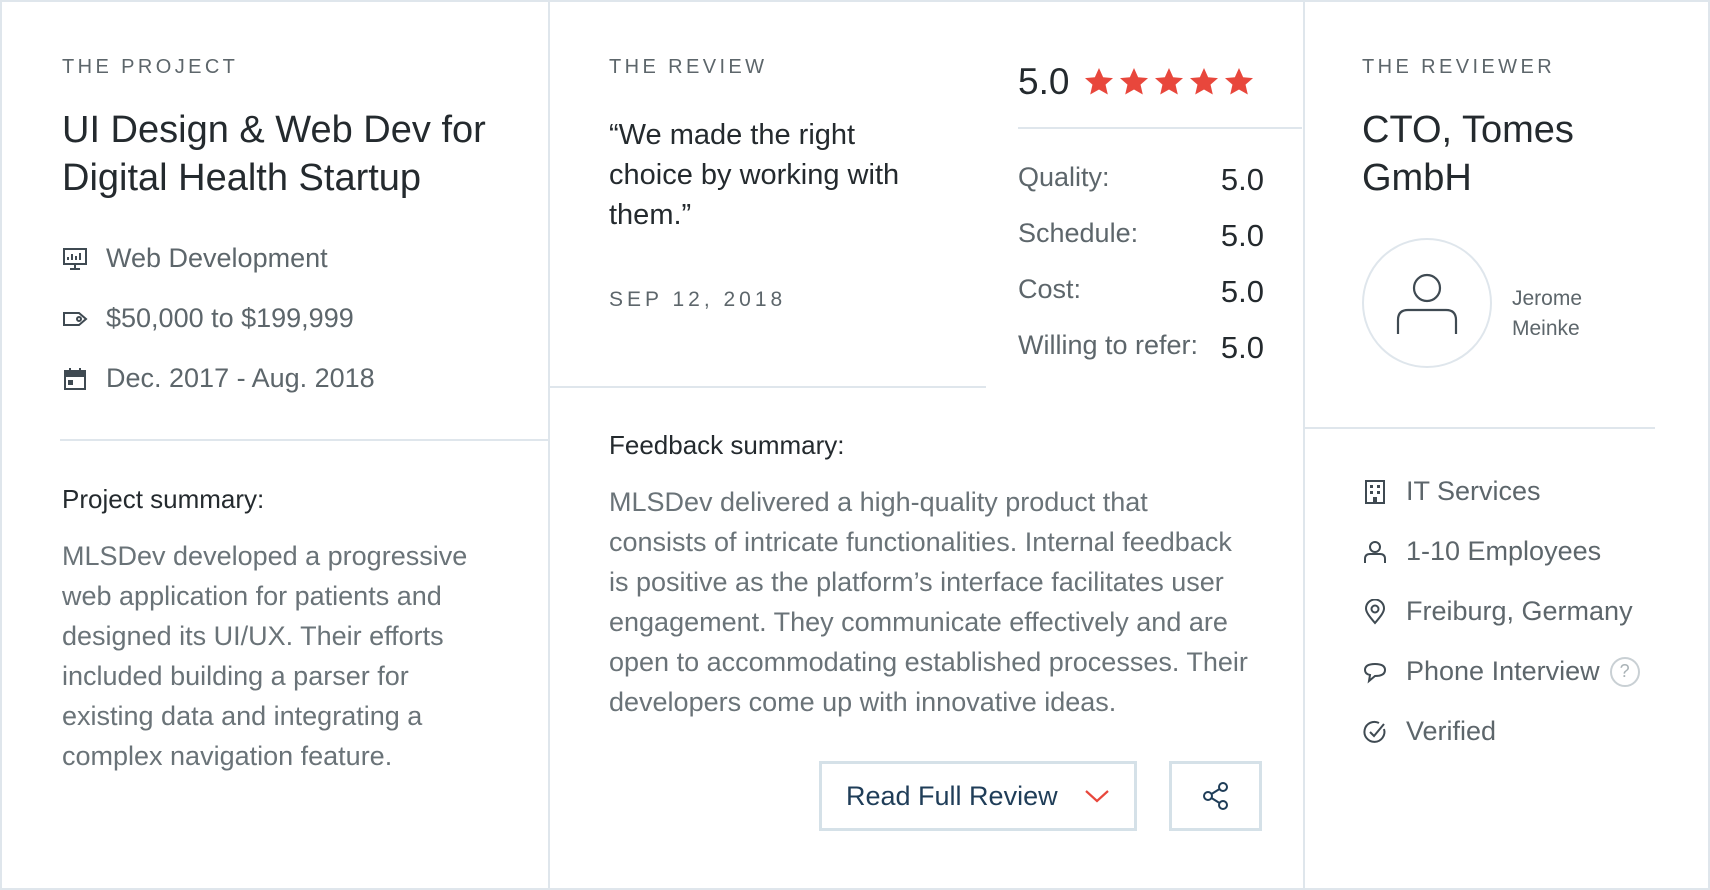 This screenshot has width=1710, height=890. I want to click on chevron-down-icon, so click(1096, 796).